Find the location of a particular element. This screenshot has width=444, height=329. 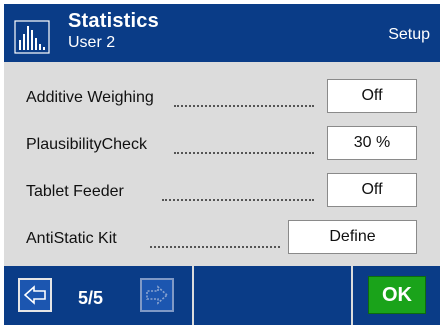

user-label: User 2 is located at coordinates (92, 42).